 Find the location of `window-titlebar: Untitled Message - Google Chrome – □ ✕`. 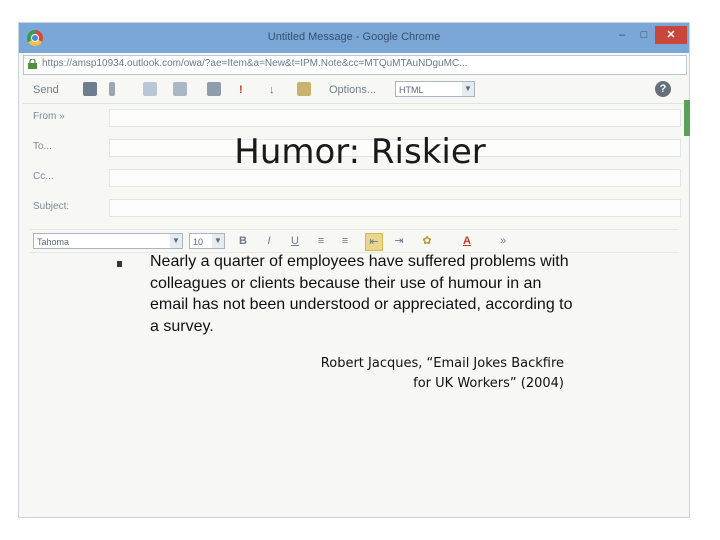

window-titlebar: Untitled Message - Google Chrome – □ ✕ is located at coordinates (354, 38).